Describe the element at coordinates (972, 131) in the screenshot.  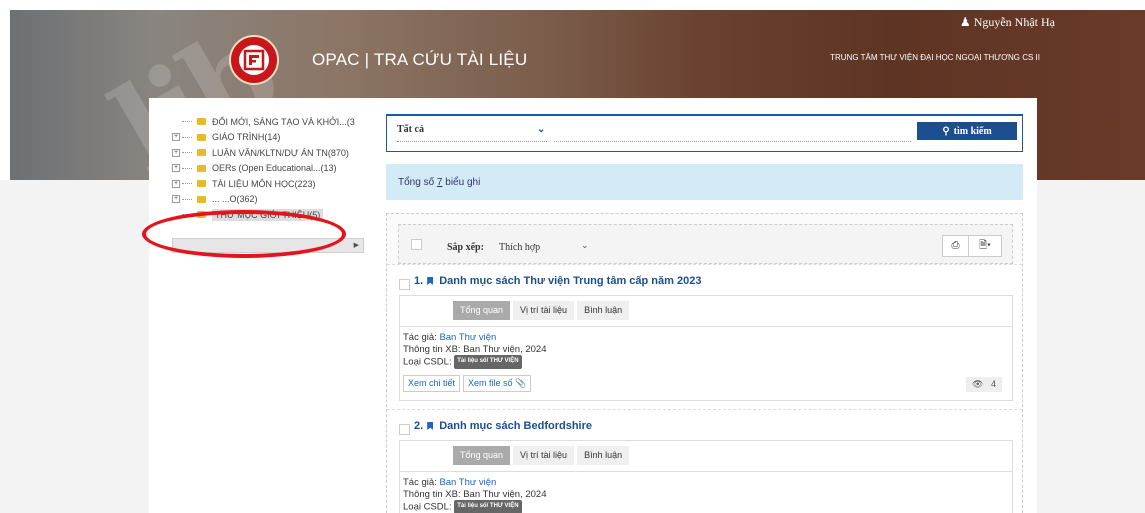
I see `search-button-label: tìm kiếm` at that location.